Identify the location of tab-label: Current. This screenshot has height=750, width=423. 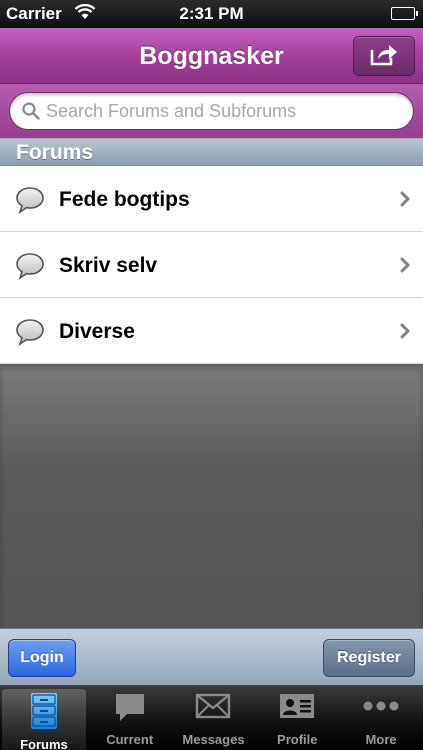
(130, 739).